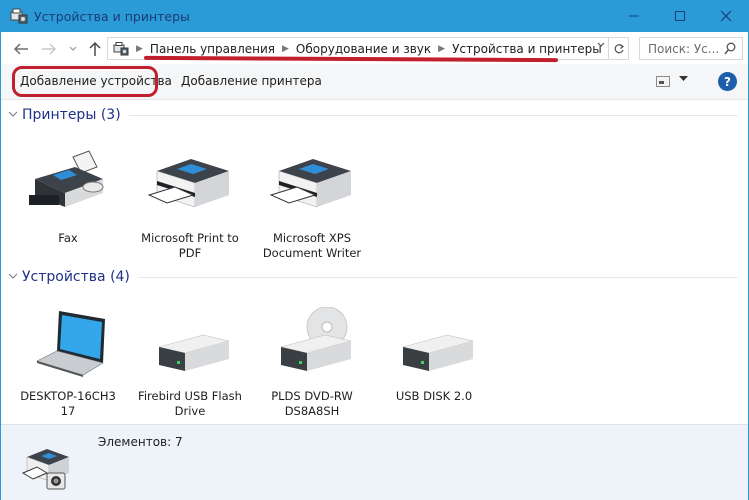 This screenshot has height=500, width=749. What do you see at coordinates (68, 238) in the screenshot?
I see `device-label: Fax` at bounding box center [68, 238].